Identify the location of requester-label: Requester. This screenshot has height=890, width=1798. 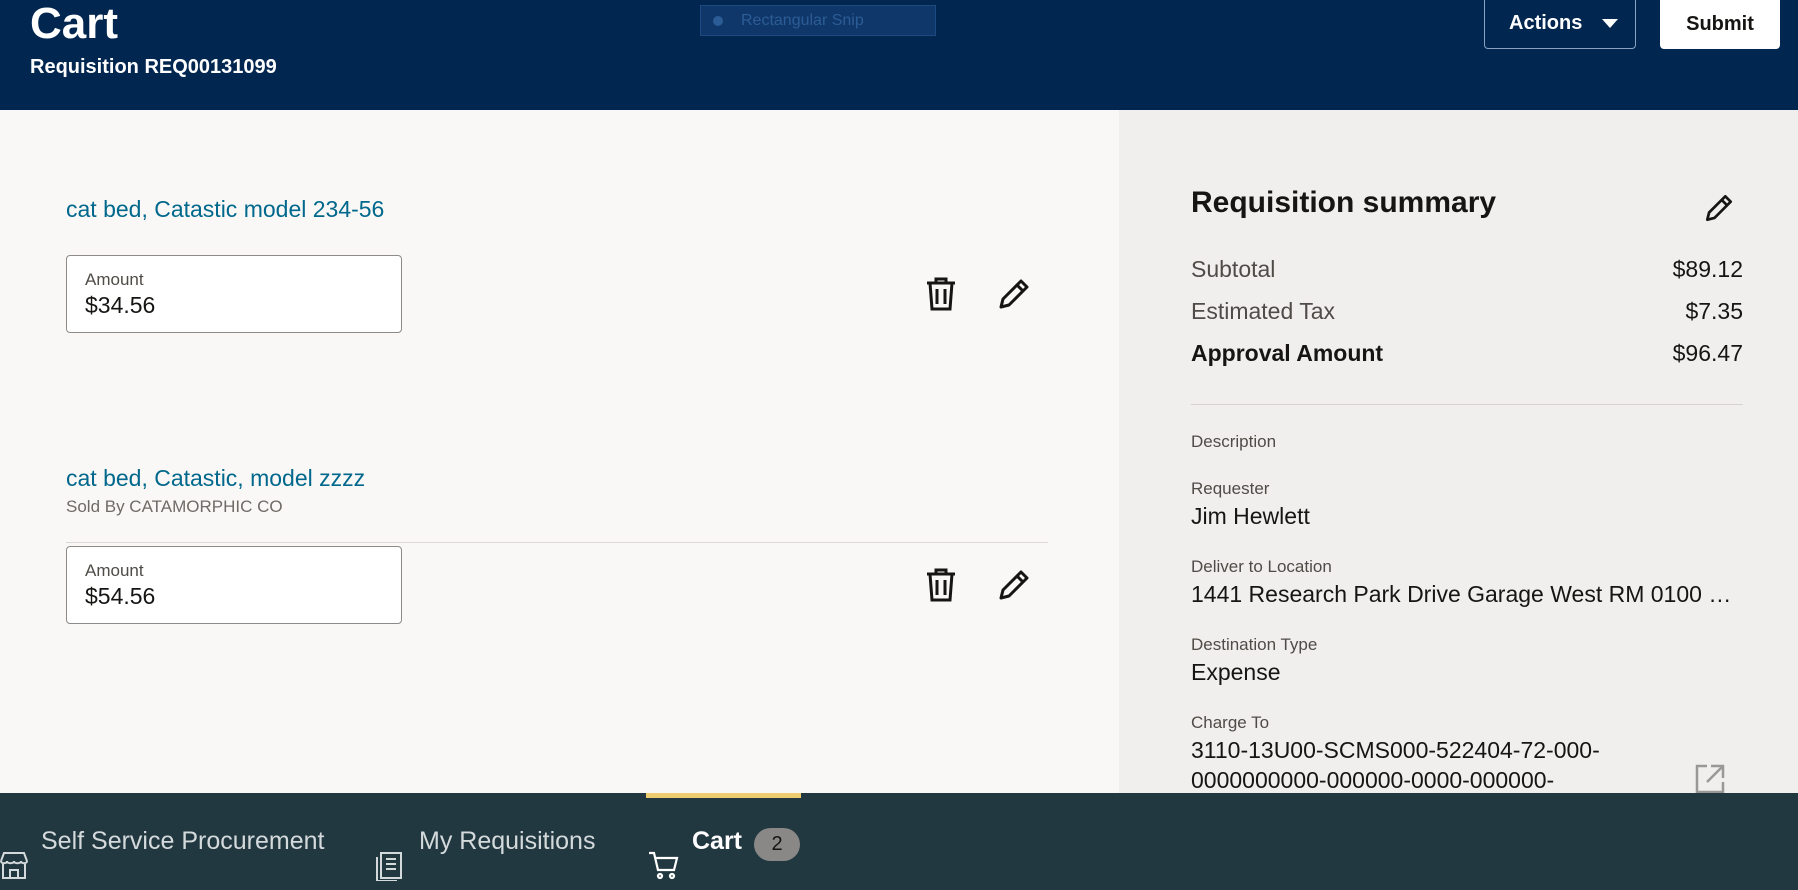
(1230, 488).